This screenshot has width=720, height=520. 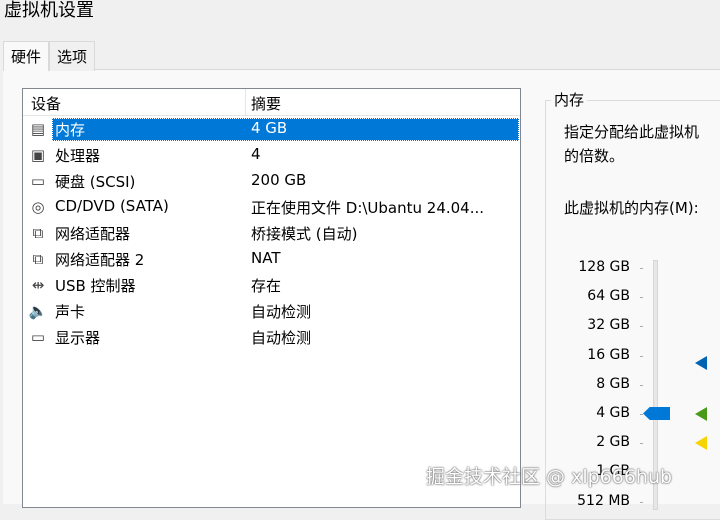 I want to click on device-name: USB 控制器, so click(x=95, y=286).